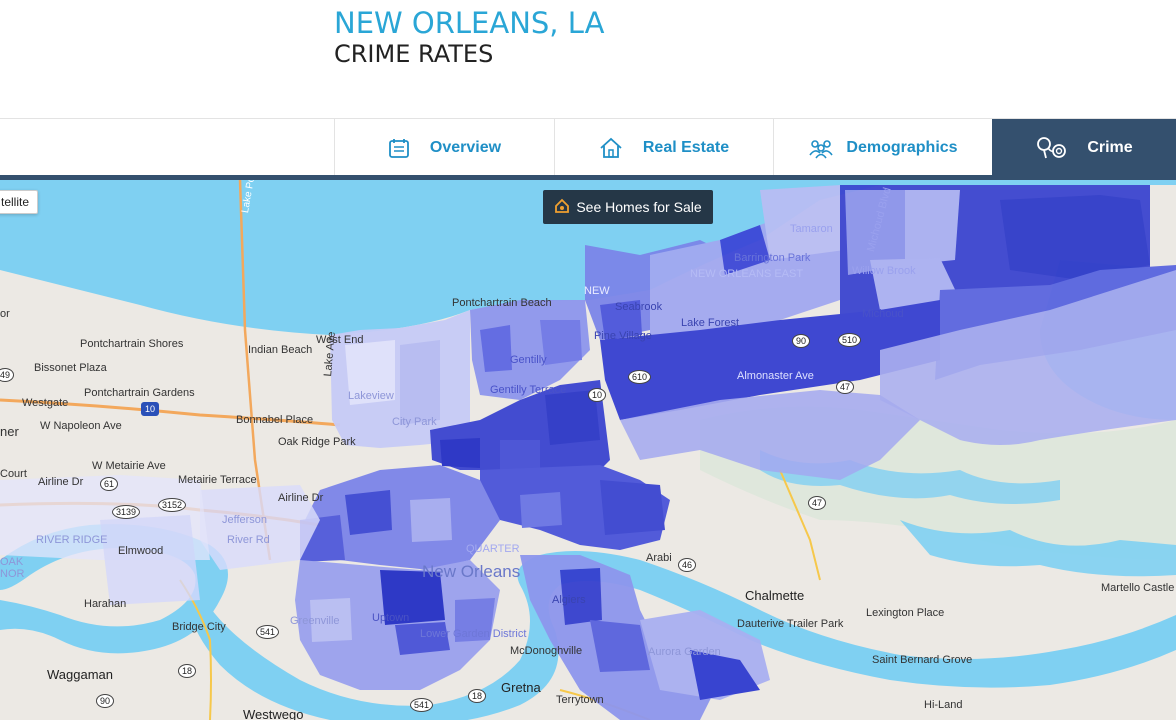  I want to click on label-bridge-city: Bridge City, so click(199, 627).